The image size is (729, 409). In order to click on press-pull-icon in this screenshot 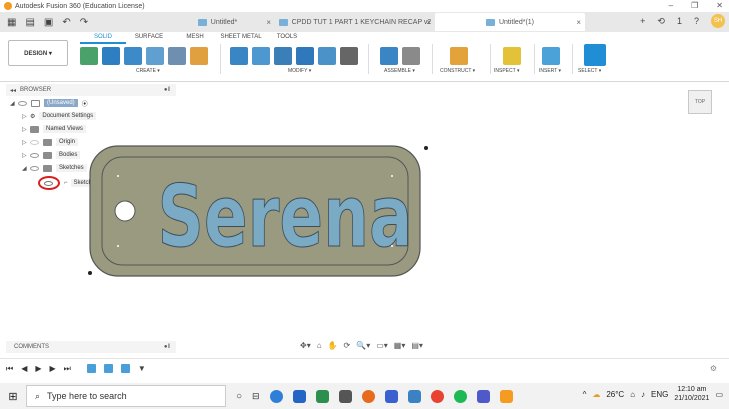, I will do `click(239, 56)`.